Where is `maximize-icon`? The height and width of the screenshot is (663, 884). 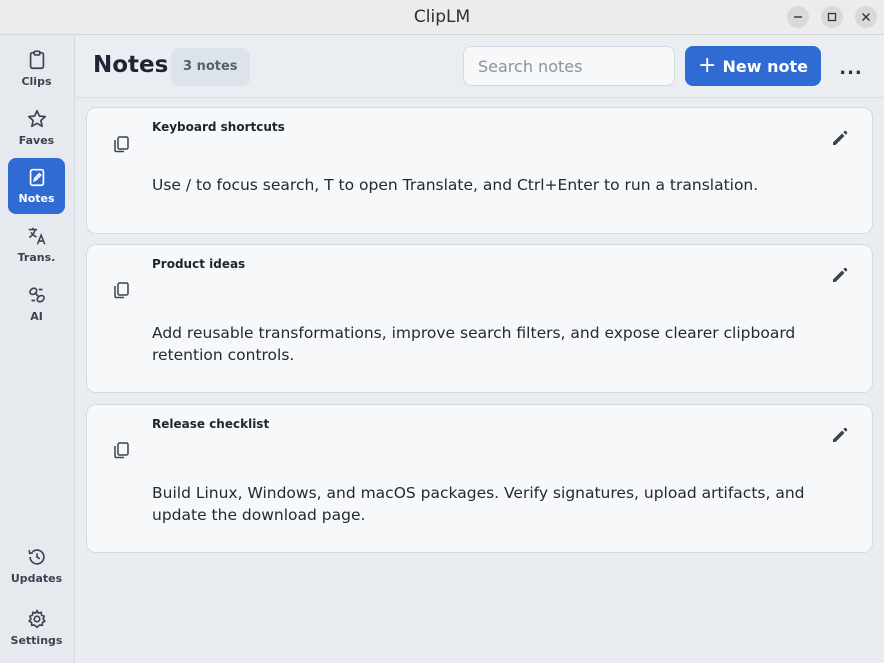 maximize-icon is located at coordinates (832, 17).